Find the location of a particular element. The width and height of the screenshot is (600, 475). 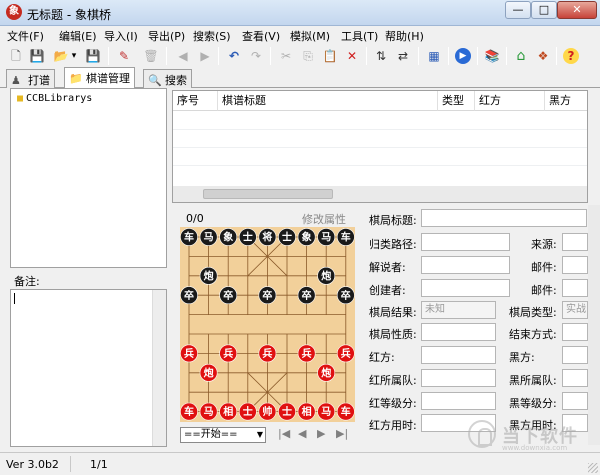

menu-import: 导入(I) is located at coordinates (121, 36).